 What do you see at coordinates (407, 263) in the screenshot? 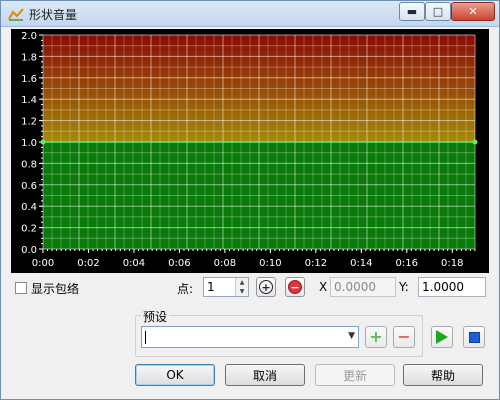
I see `x-tick-label: 0:16` at bounding box center [407, 263].